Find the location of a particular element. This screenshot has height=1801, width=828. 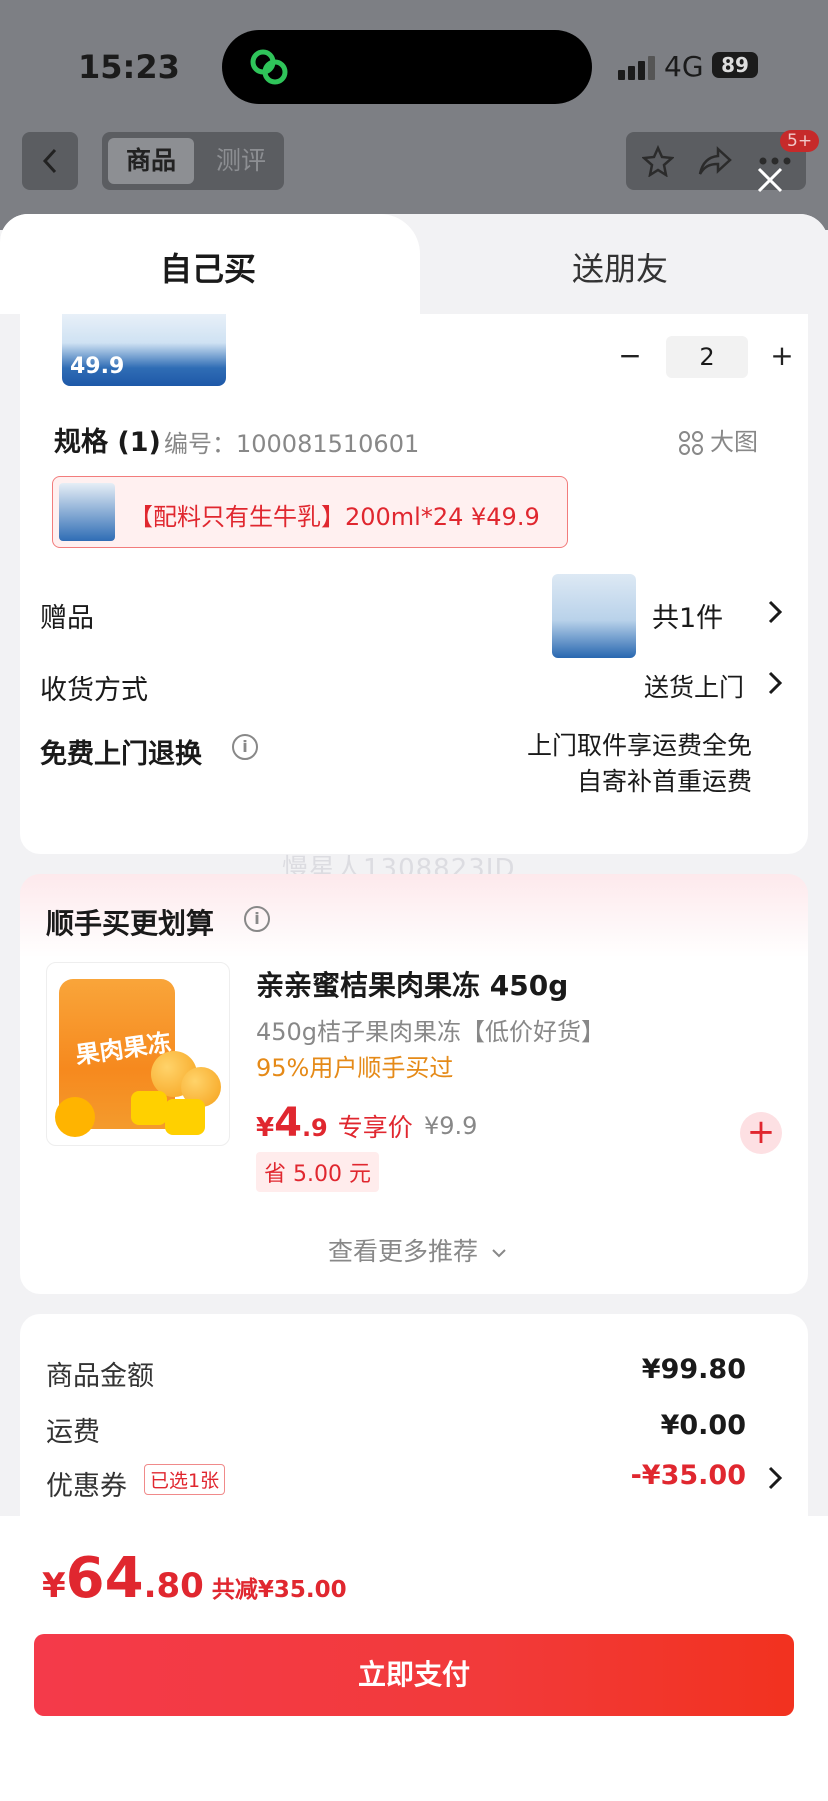

battery-level: 89 is located at coordinates (735, 65).